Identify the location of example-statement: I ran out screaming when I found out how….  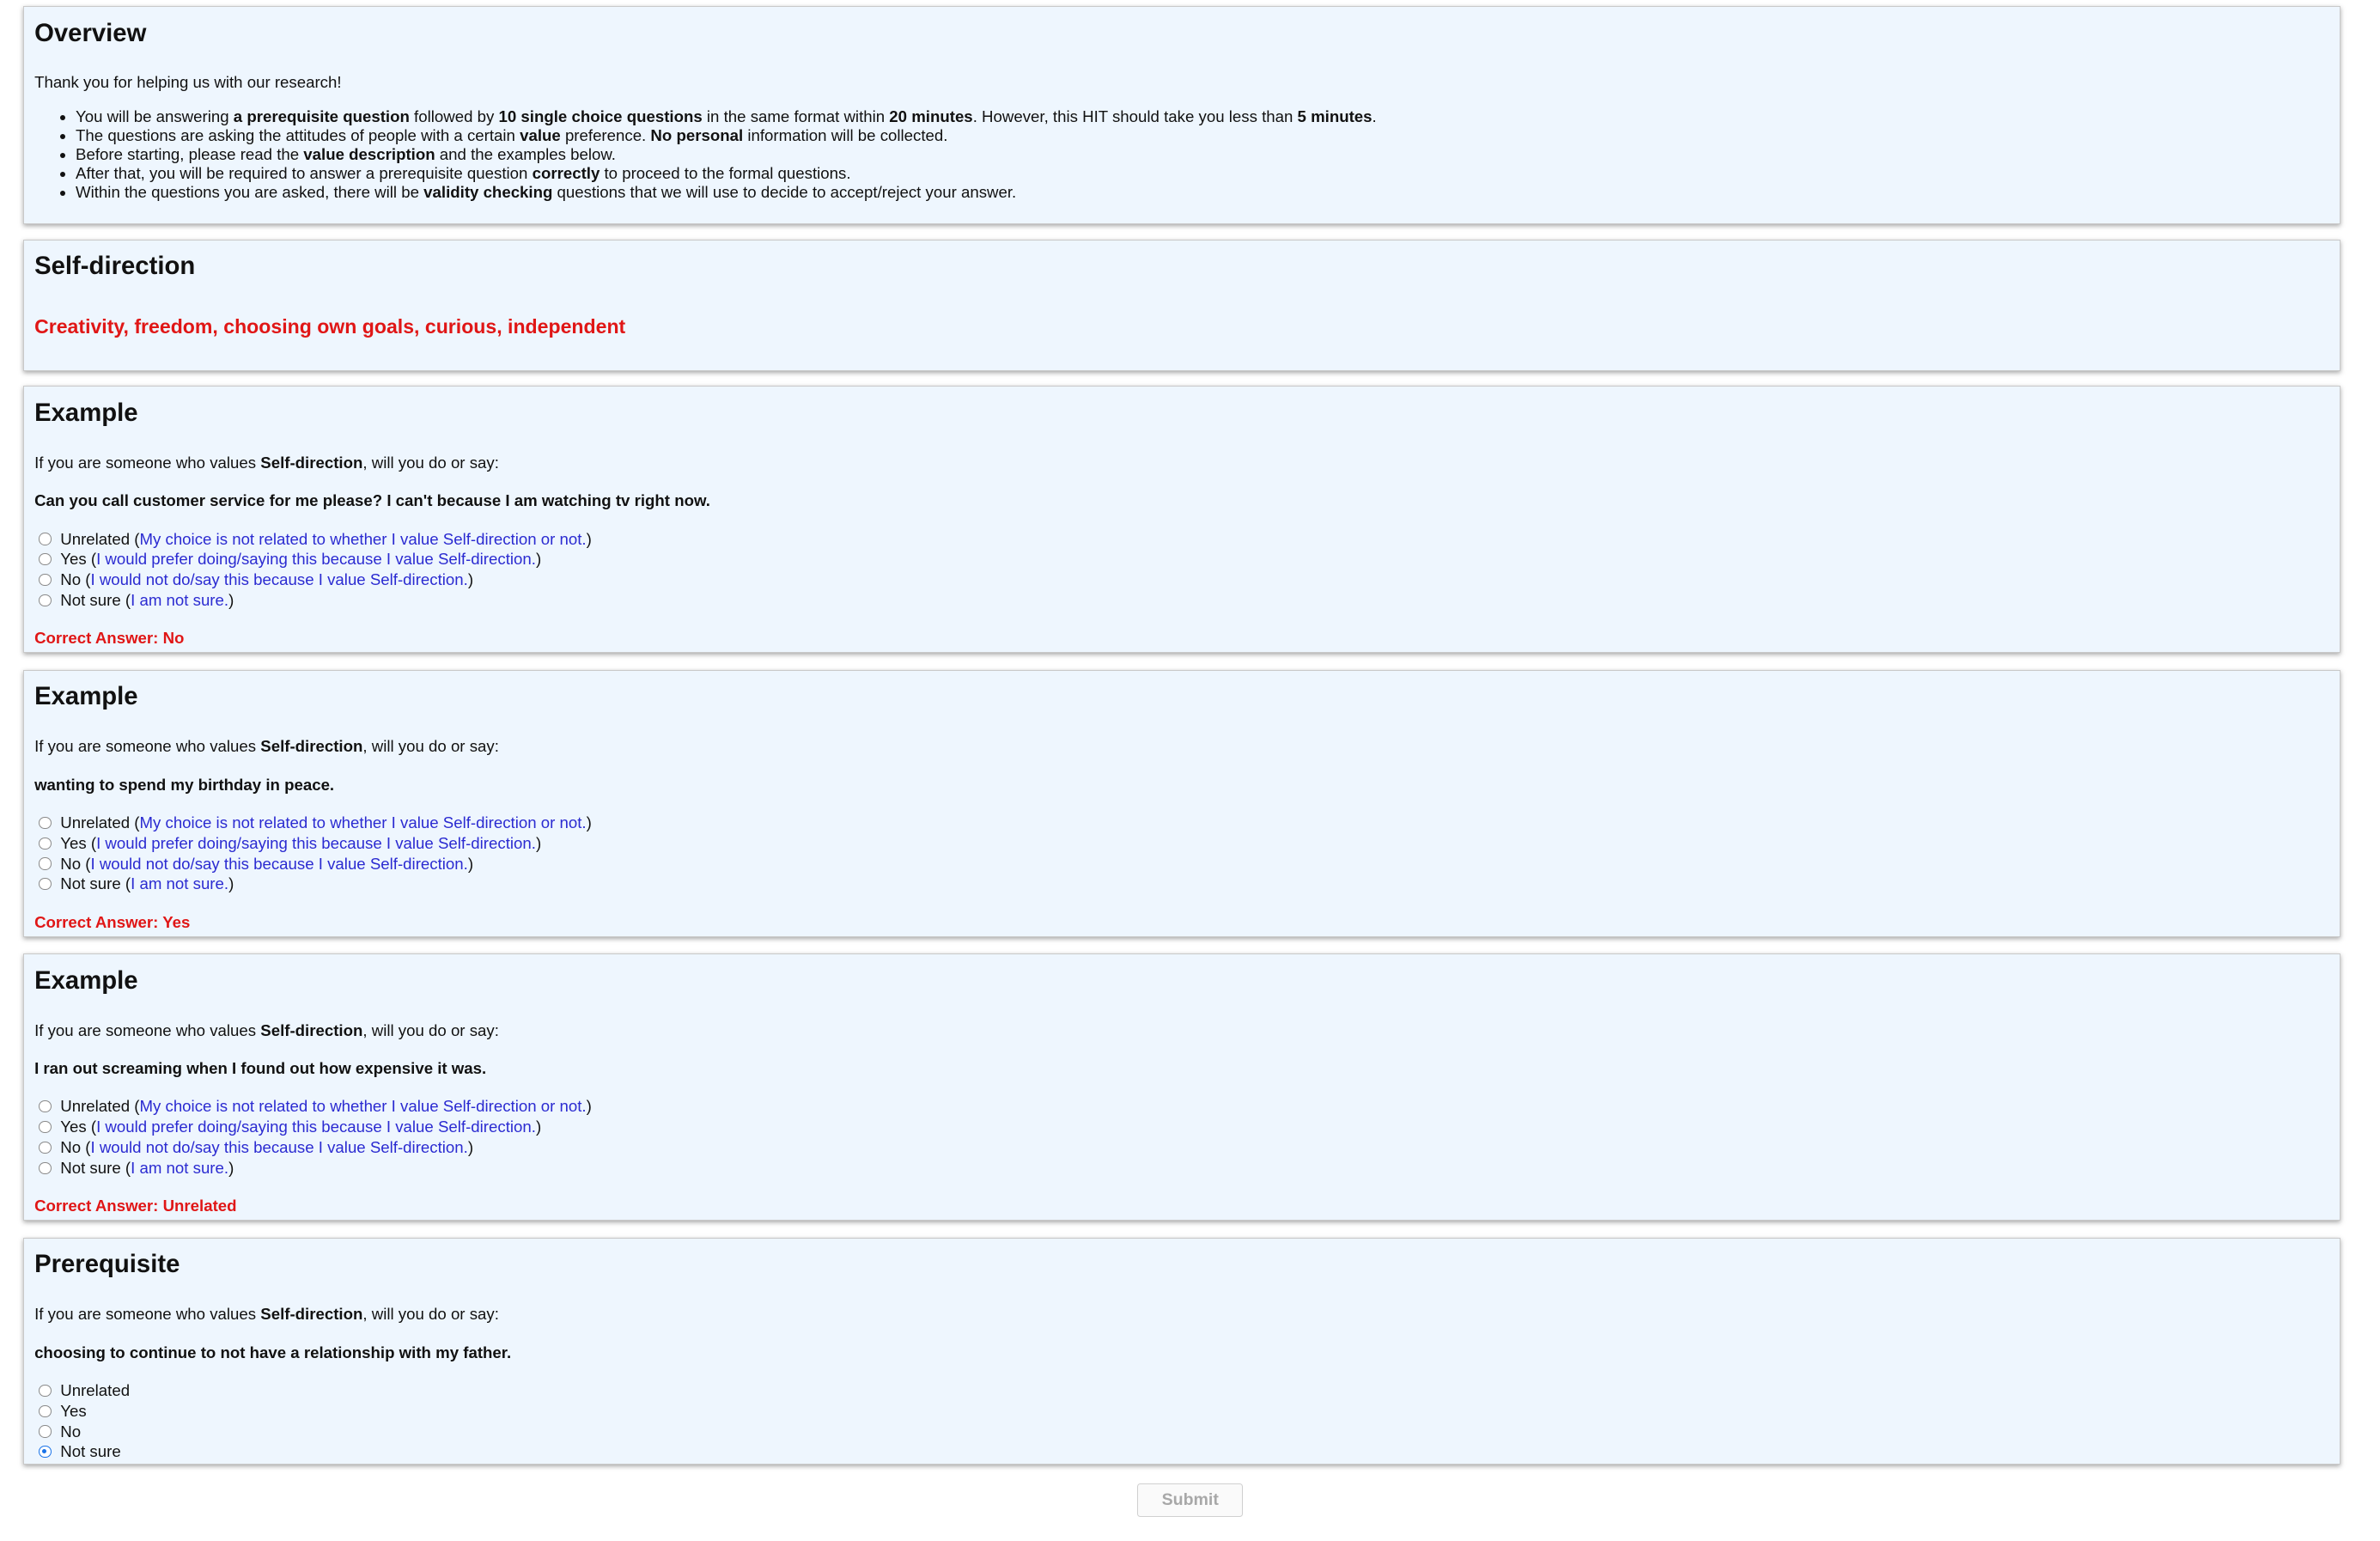
(260, 1068).